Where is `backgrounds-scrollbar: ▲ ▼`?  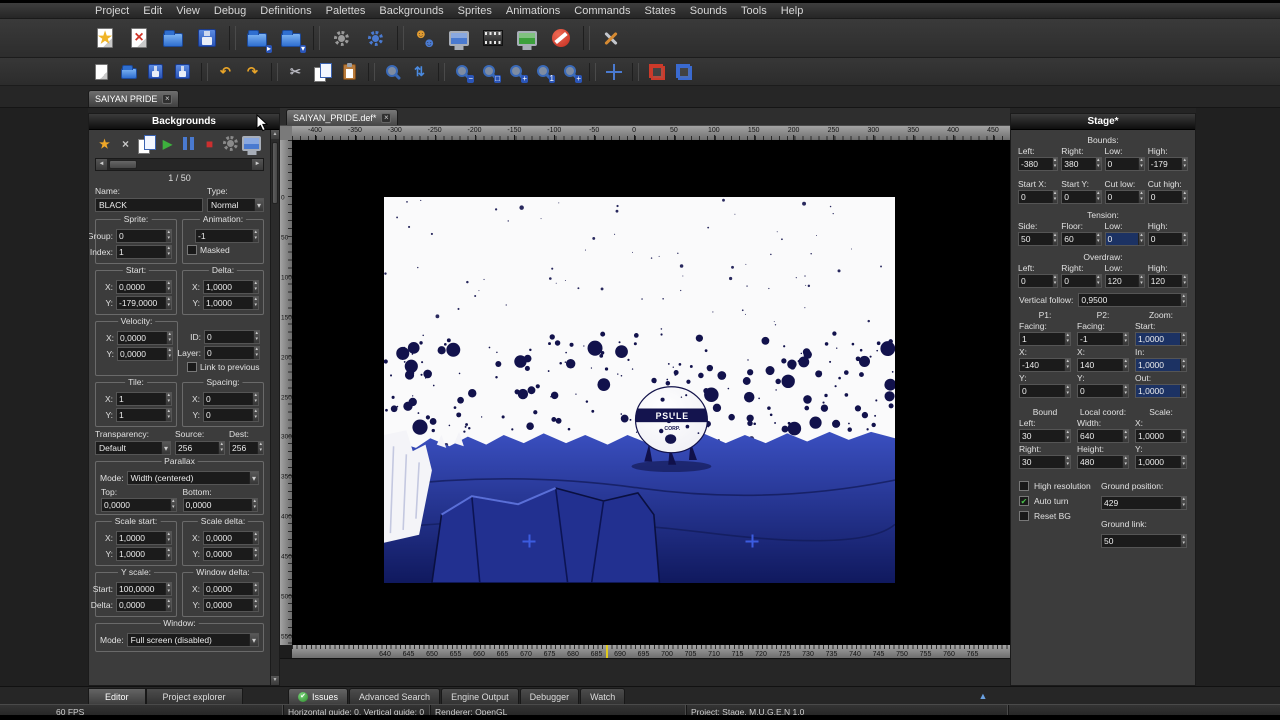 backgrounds-scrollbar: ▲ ▼ is located at coordinates (274, 407).